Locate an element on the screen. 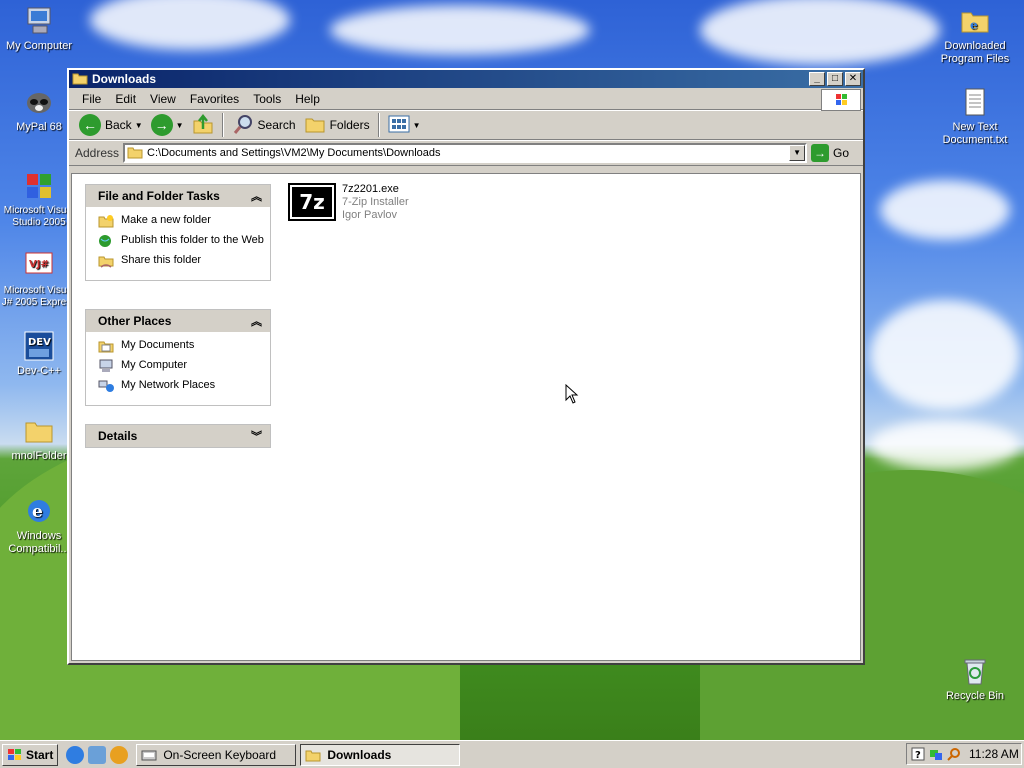 This screenshot has width=1024, height=768. address-dropdown-button: ▼ is located at coordinates (797, 153).